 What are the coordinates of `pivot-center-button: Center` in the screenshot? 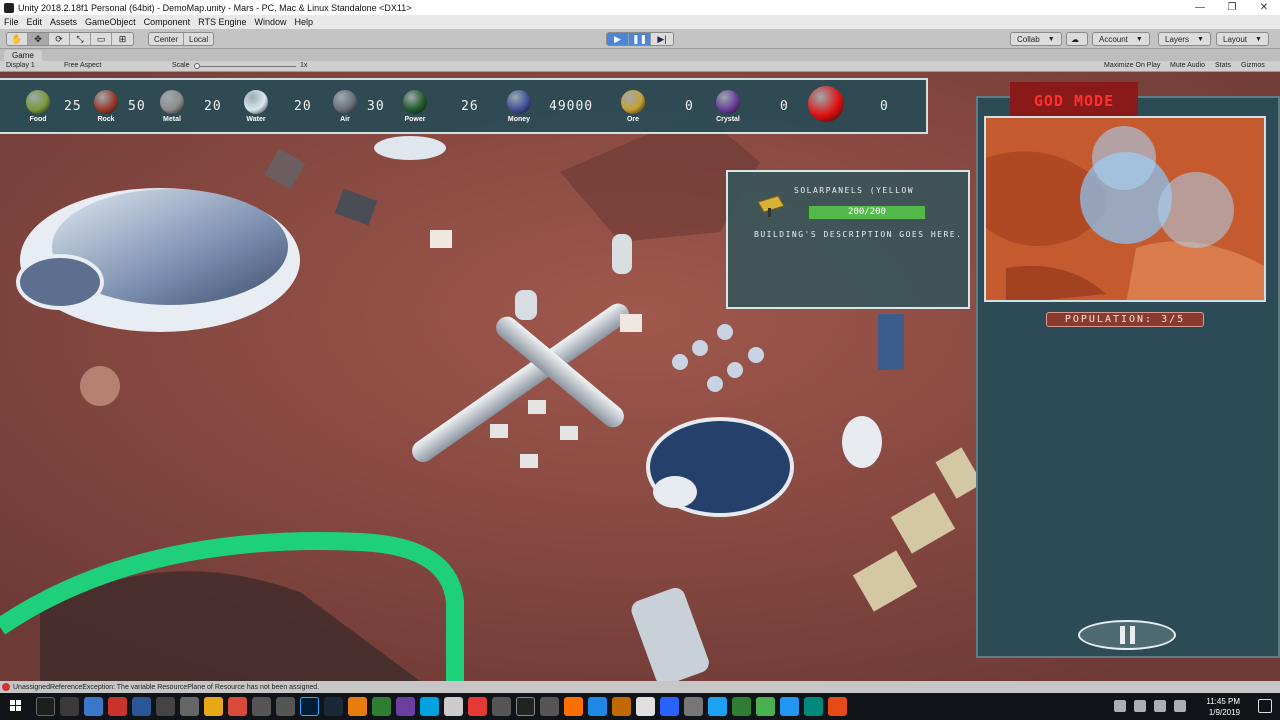 It's located at (167, 39).